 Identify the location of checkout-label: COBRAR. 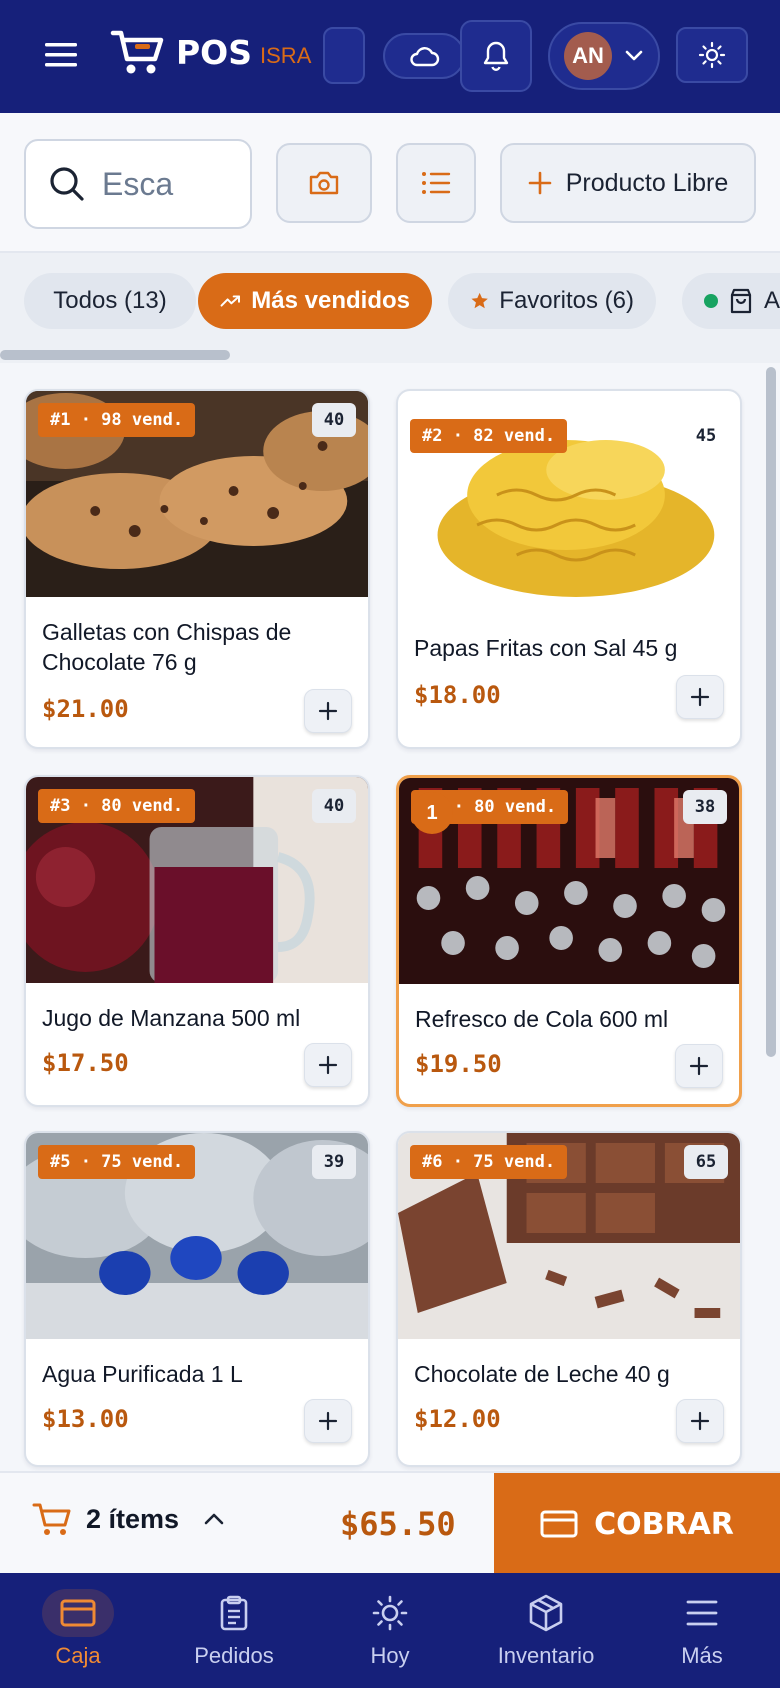
(664, 1524).